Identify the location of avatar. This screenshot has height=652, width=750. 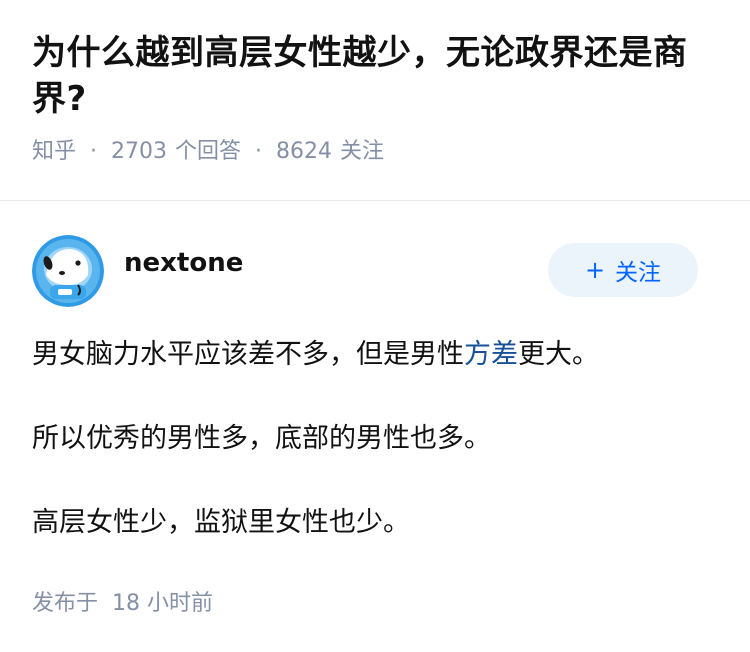
(68, 271).